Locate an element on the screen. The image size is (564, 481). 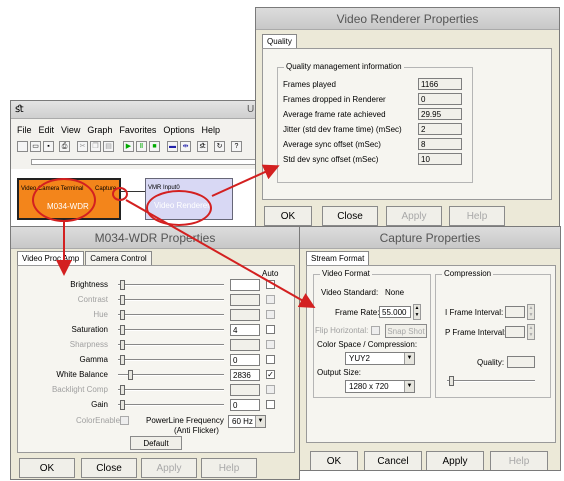
output-size-select: 1280 x 720 ▼ is located at coordinates (380, 386).